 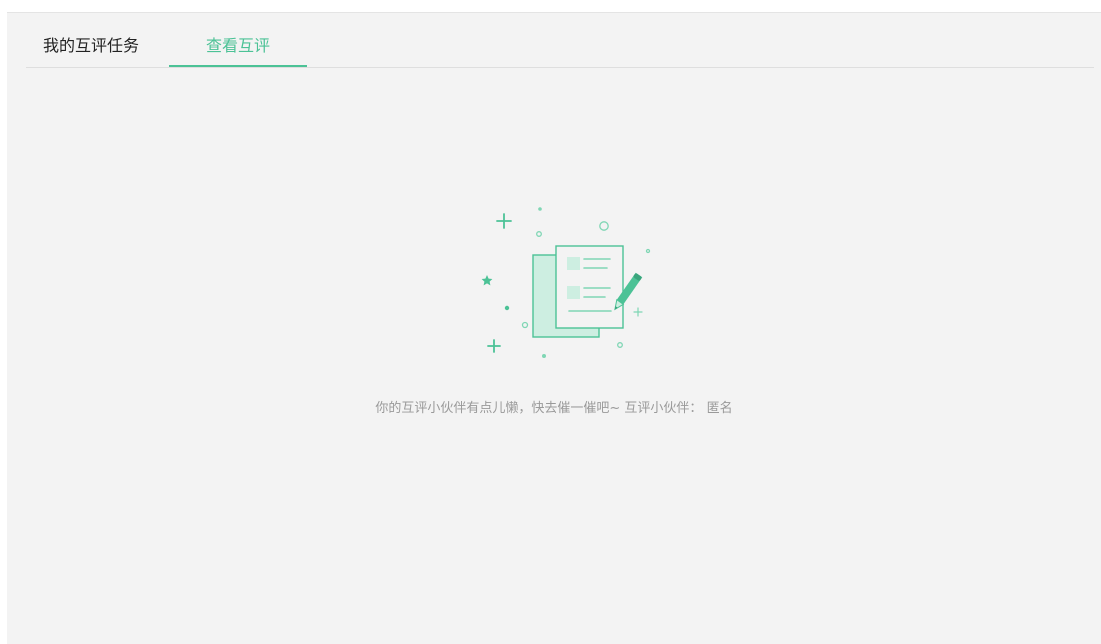 I want to click on empty-state-message: 你的互评小伙伴有点儿懒，快去催一催吧~ 互评小伙伴： 匿名, so click(x=554, y=408).